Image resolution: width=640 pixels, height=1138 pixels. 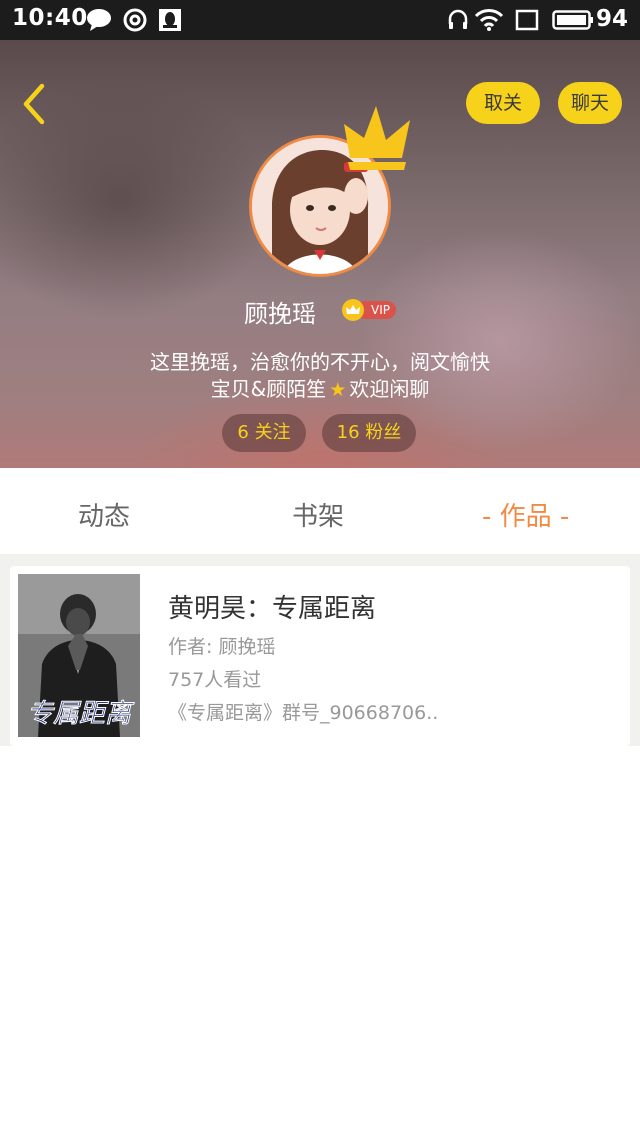 What do you see at coordinates (458, 22) in the screenshot?
I see `headset-icon` at bounding box center [458, 22].